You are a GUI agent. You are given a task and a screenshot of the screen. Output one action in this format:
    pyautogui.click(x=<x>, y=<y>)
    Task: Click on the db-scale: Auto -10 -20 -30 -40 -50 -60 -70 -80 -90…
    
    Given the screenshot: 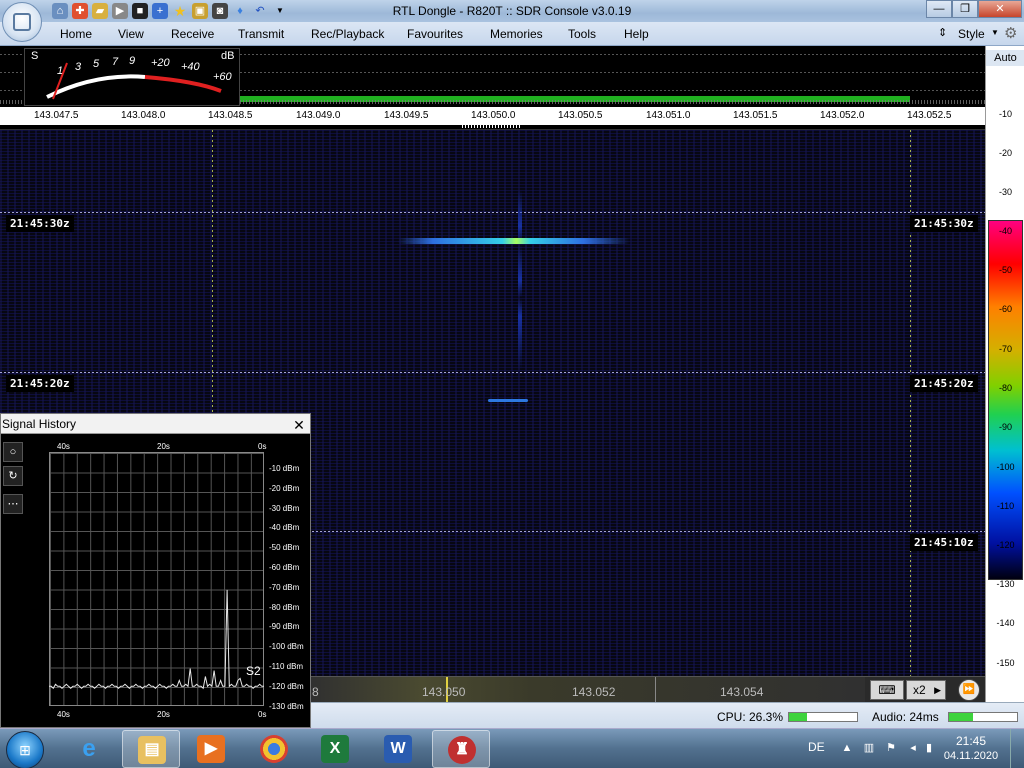 What is the action you would take?
    pyautogui.click(x=1004, y=374)
    